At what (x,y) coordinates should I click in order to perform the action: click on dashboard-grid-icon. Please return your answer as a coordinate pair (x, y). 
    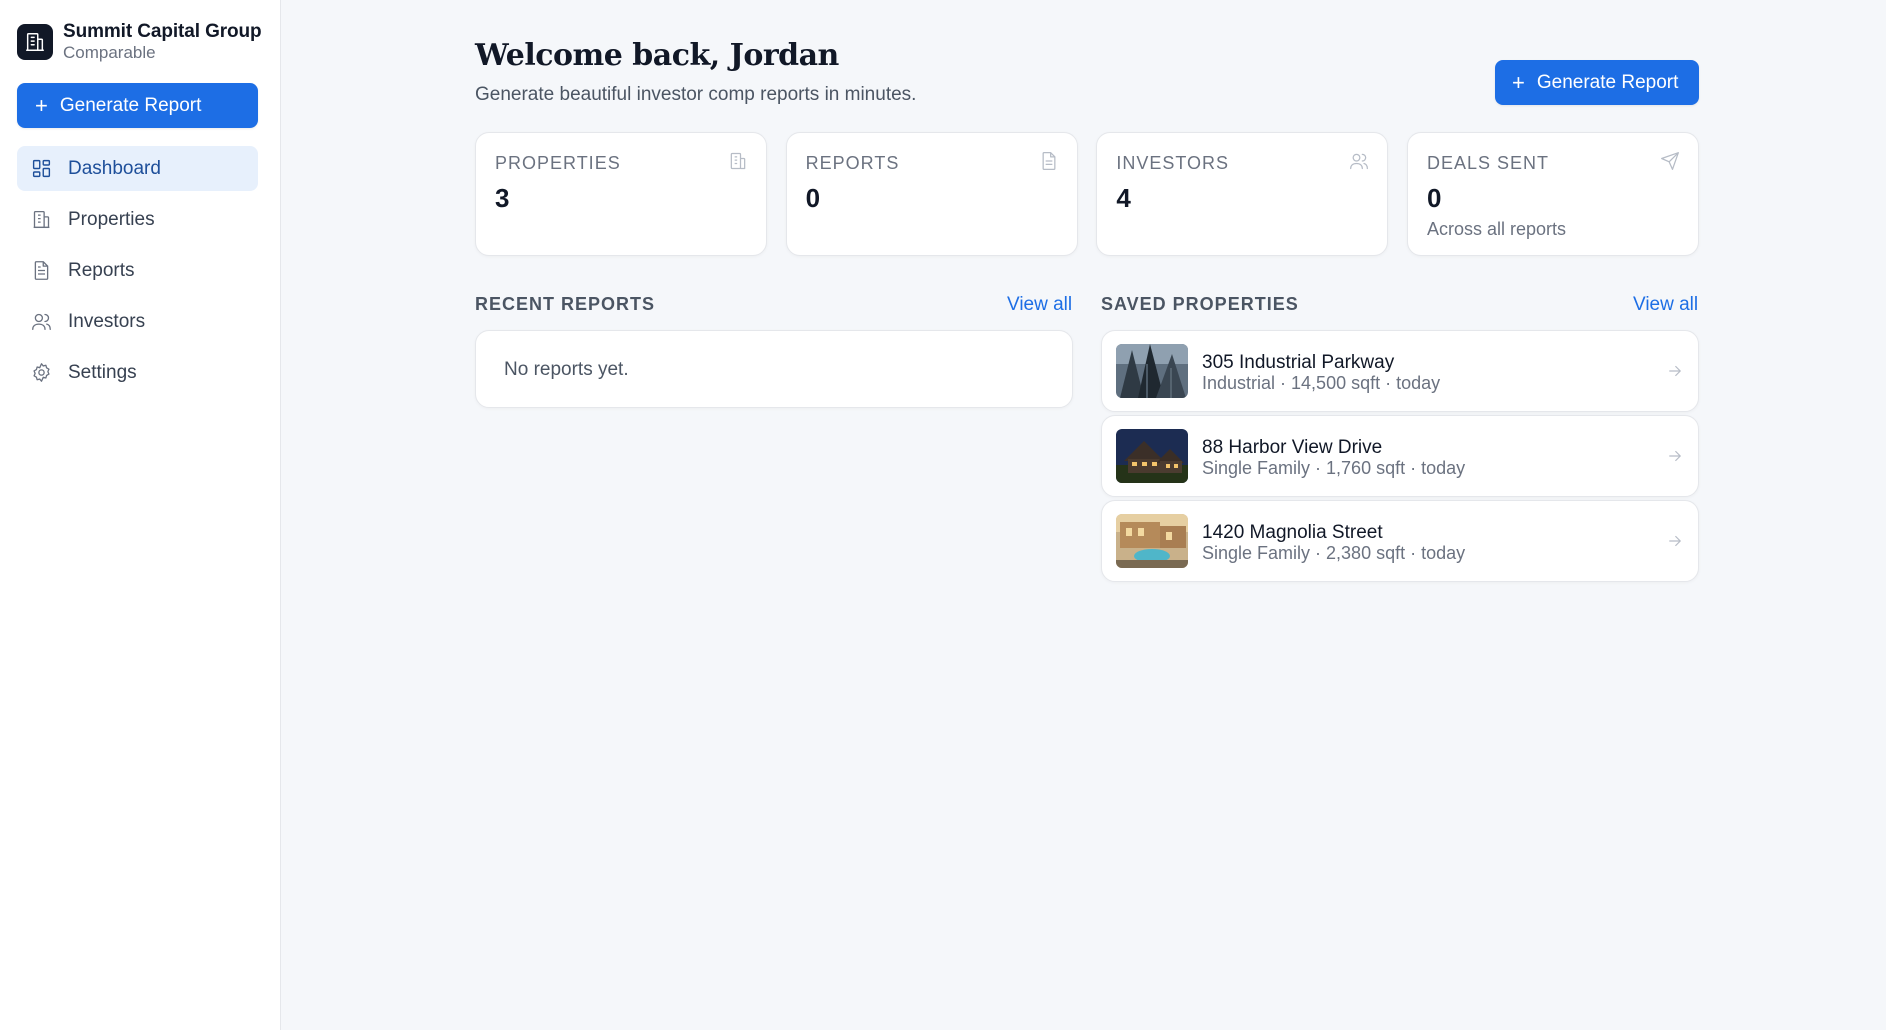
    Looking at the image, I should click on (41, 169).